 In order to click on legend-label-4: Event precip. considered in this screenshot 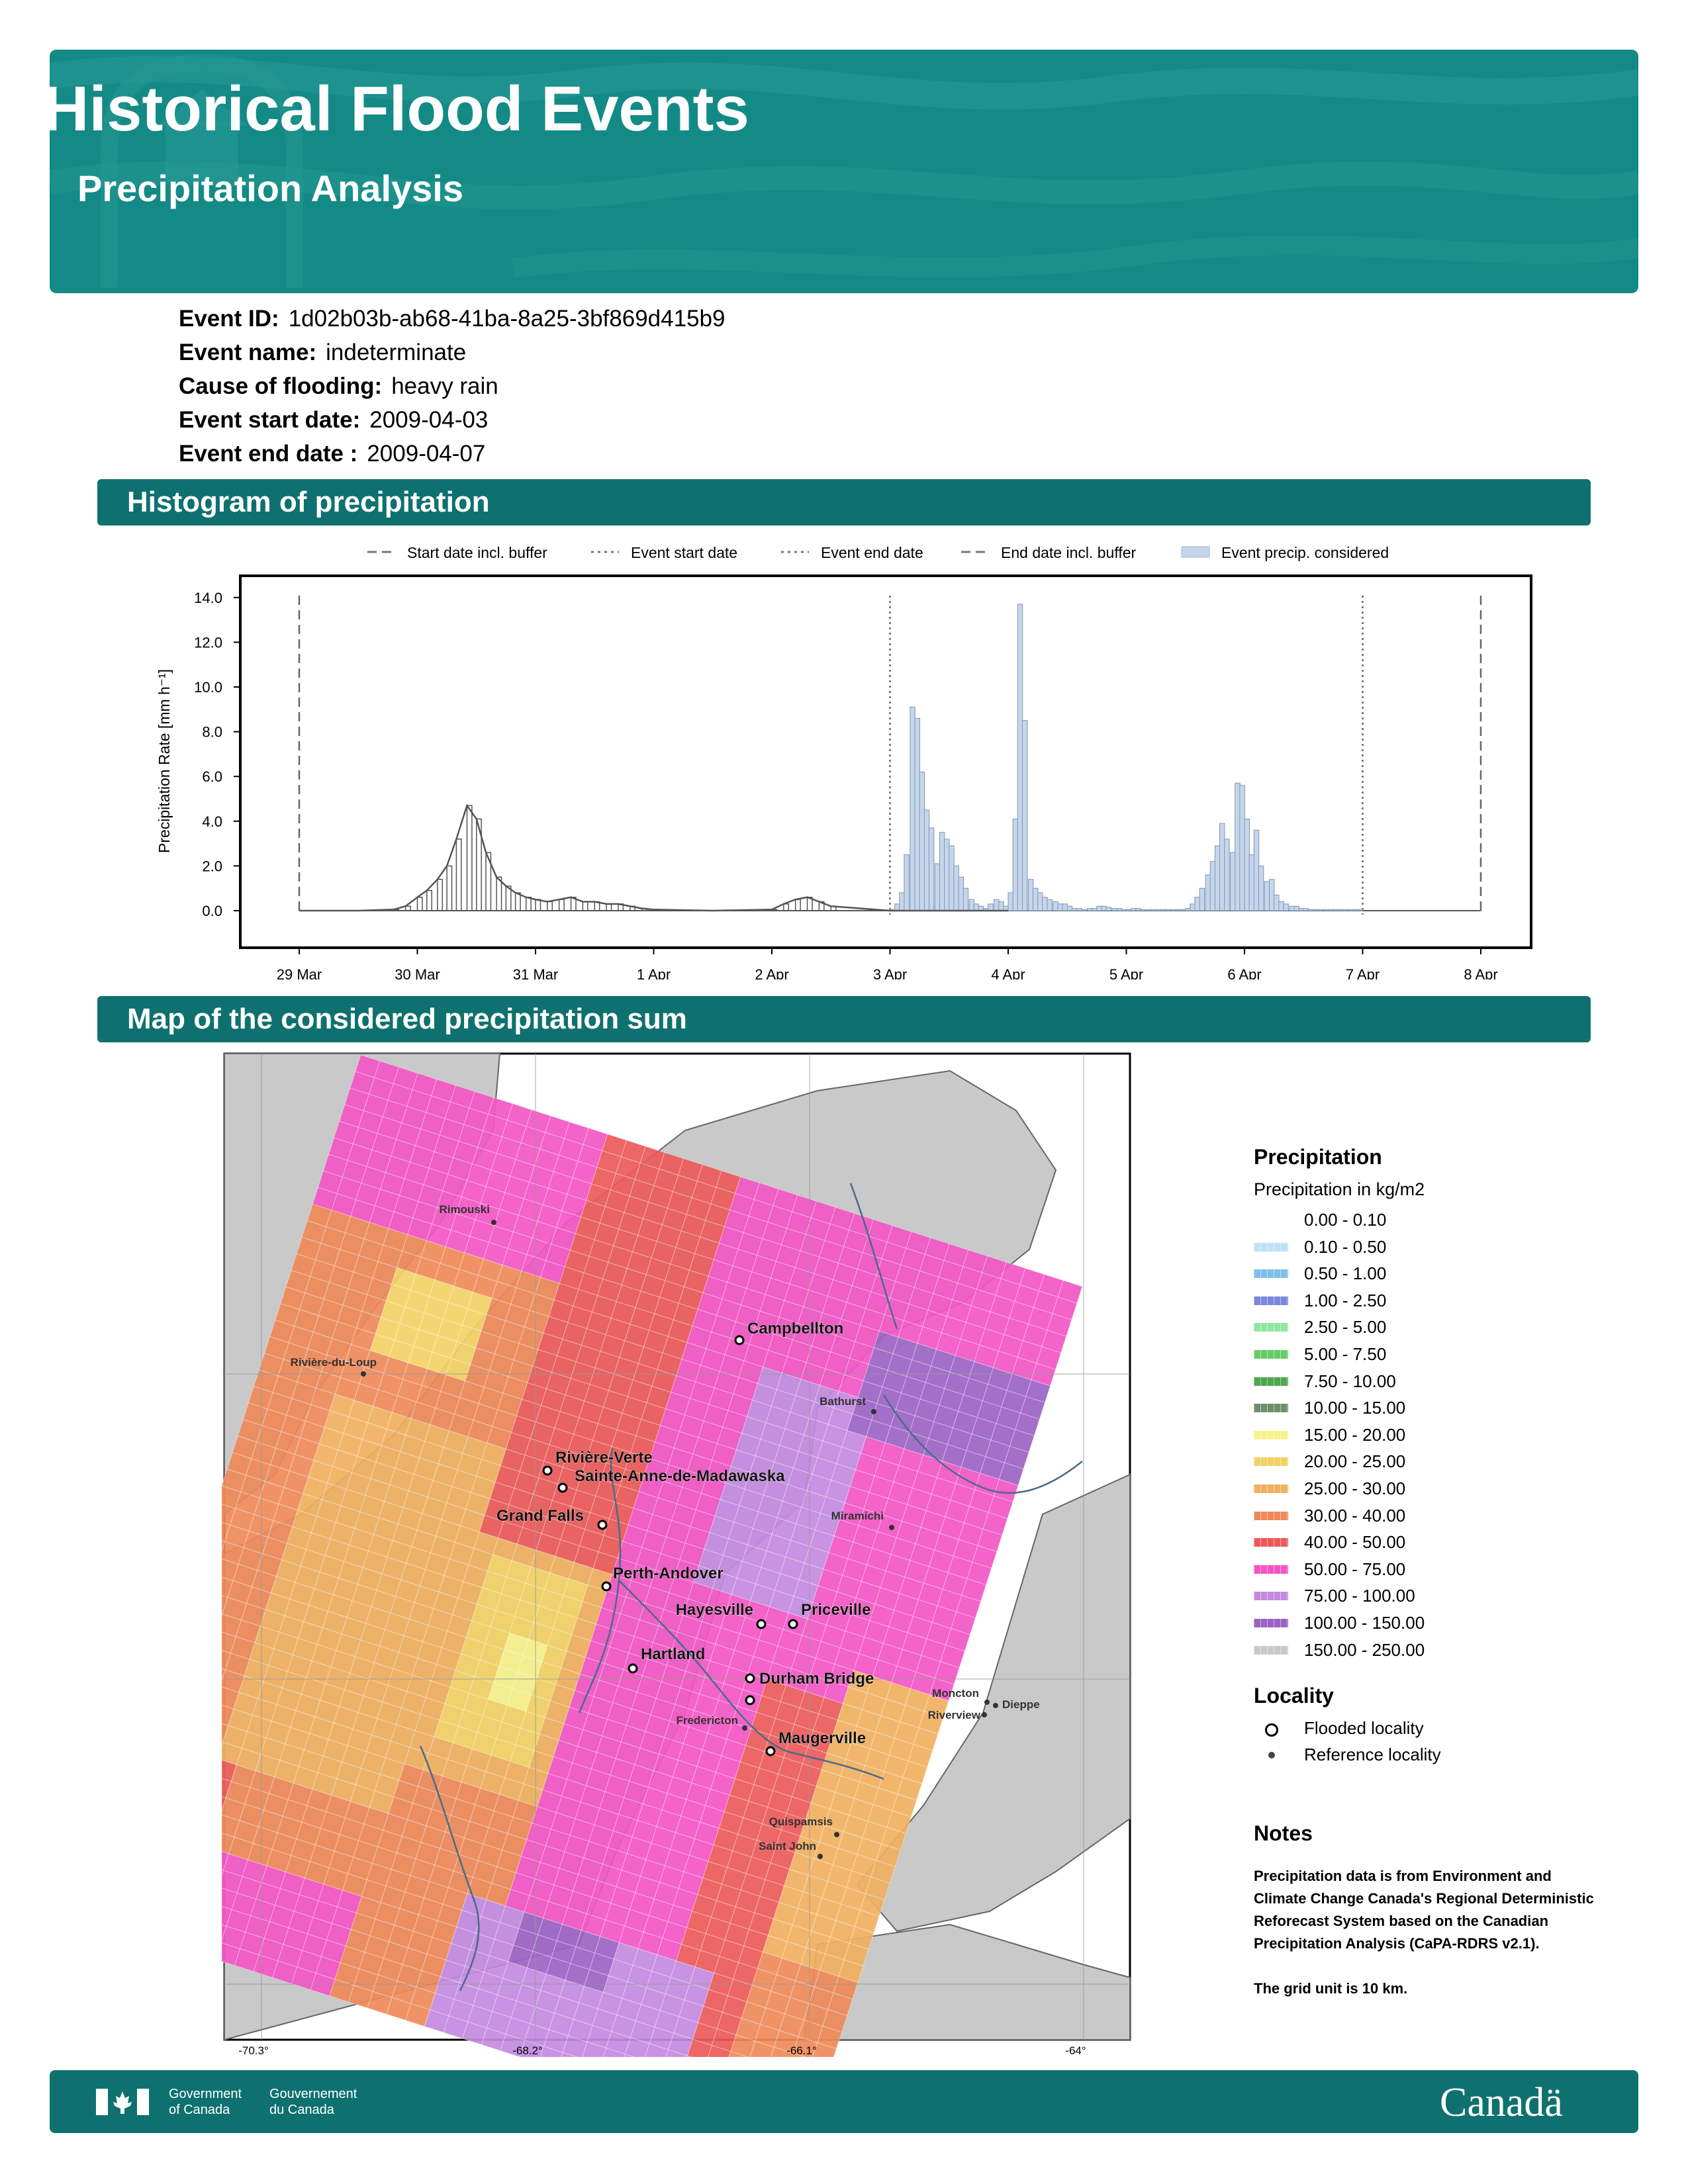, I will do `click(1305, 552)`.